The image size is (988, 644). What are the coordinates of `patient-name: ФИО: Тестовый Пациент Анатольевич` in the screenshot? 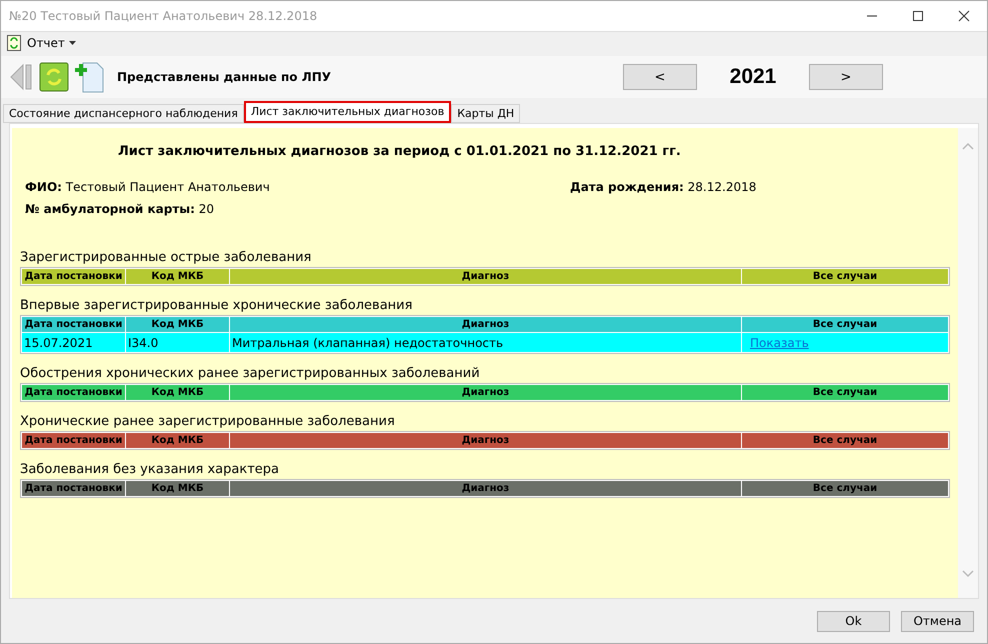 It's located at (148, 187).